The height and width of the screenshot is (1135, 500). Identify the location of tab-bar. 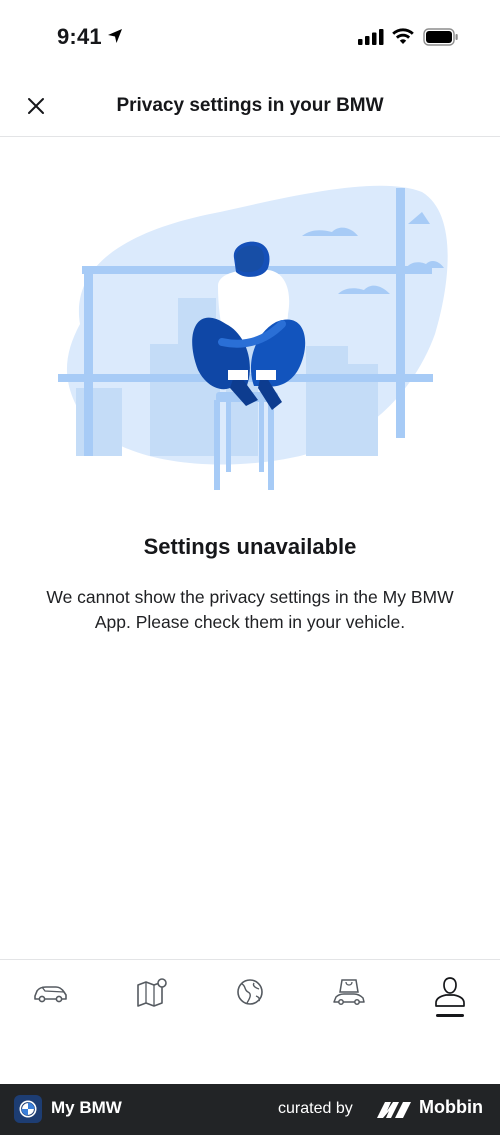
(250, 1021).